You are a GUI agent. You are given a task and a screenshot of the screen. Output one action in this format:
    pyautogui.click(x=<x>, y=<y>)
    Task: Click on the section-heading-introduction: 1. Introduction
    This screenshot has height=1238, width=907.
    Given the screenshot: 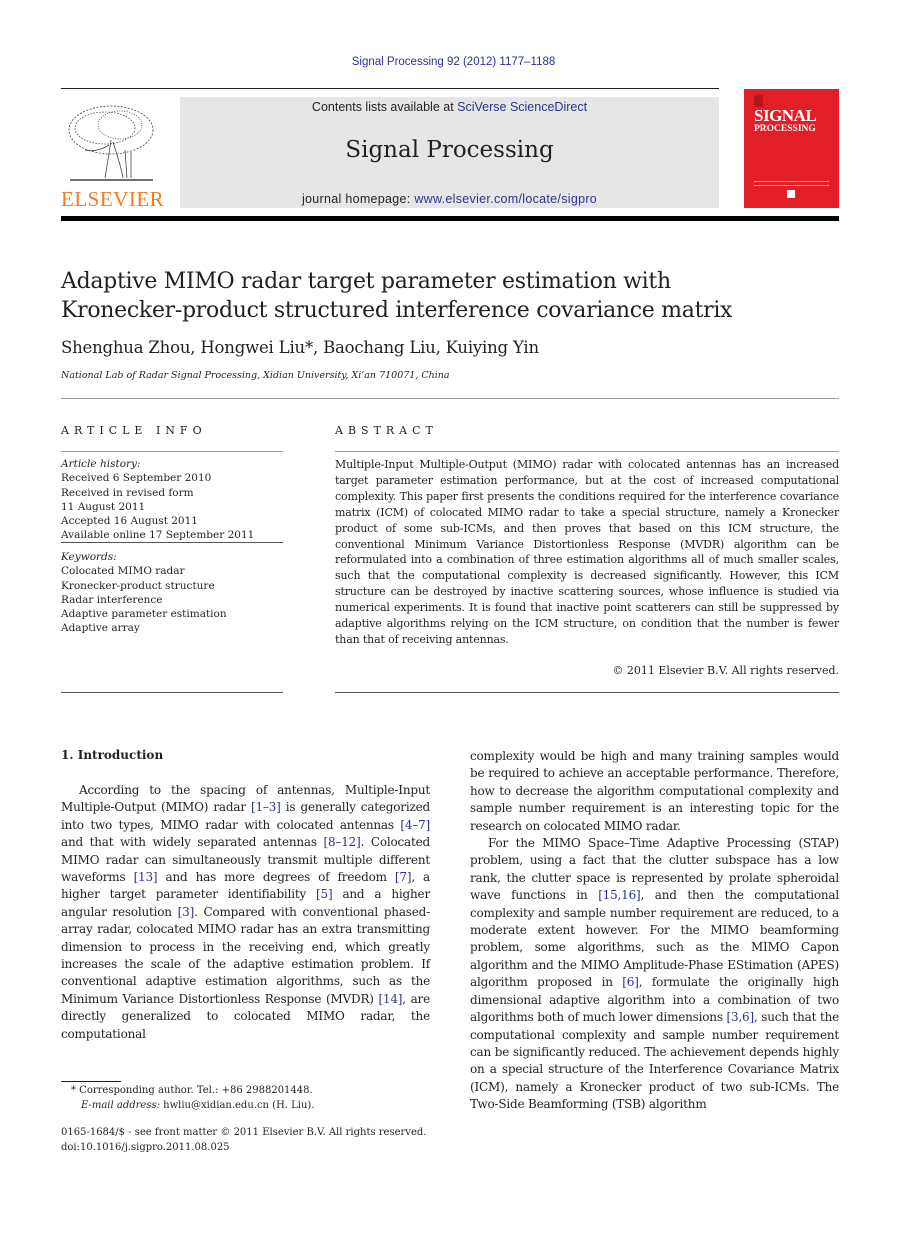 What is the action you would take?
    pyautogui.click(x=112, y=755)
    